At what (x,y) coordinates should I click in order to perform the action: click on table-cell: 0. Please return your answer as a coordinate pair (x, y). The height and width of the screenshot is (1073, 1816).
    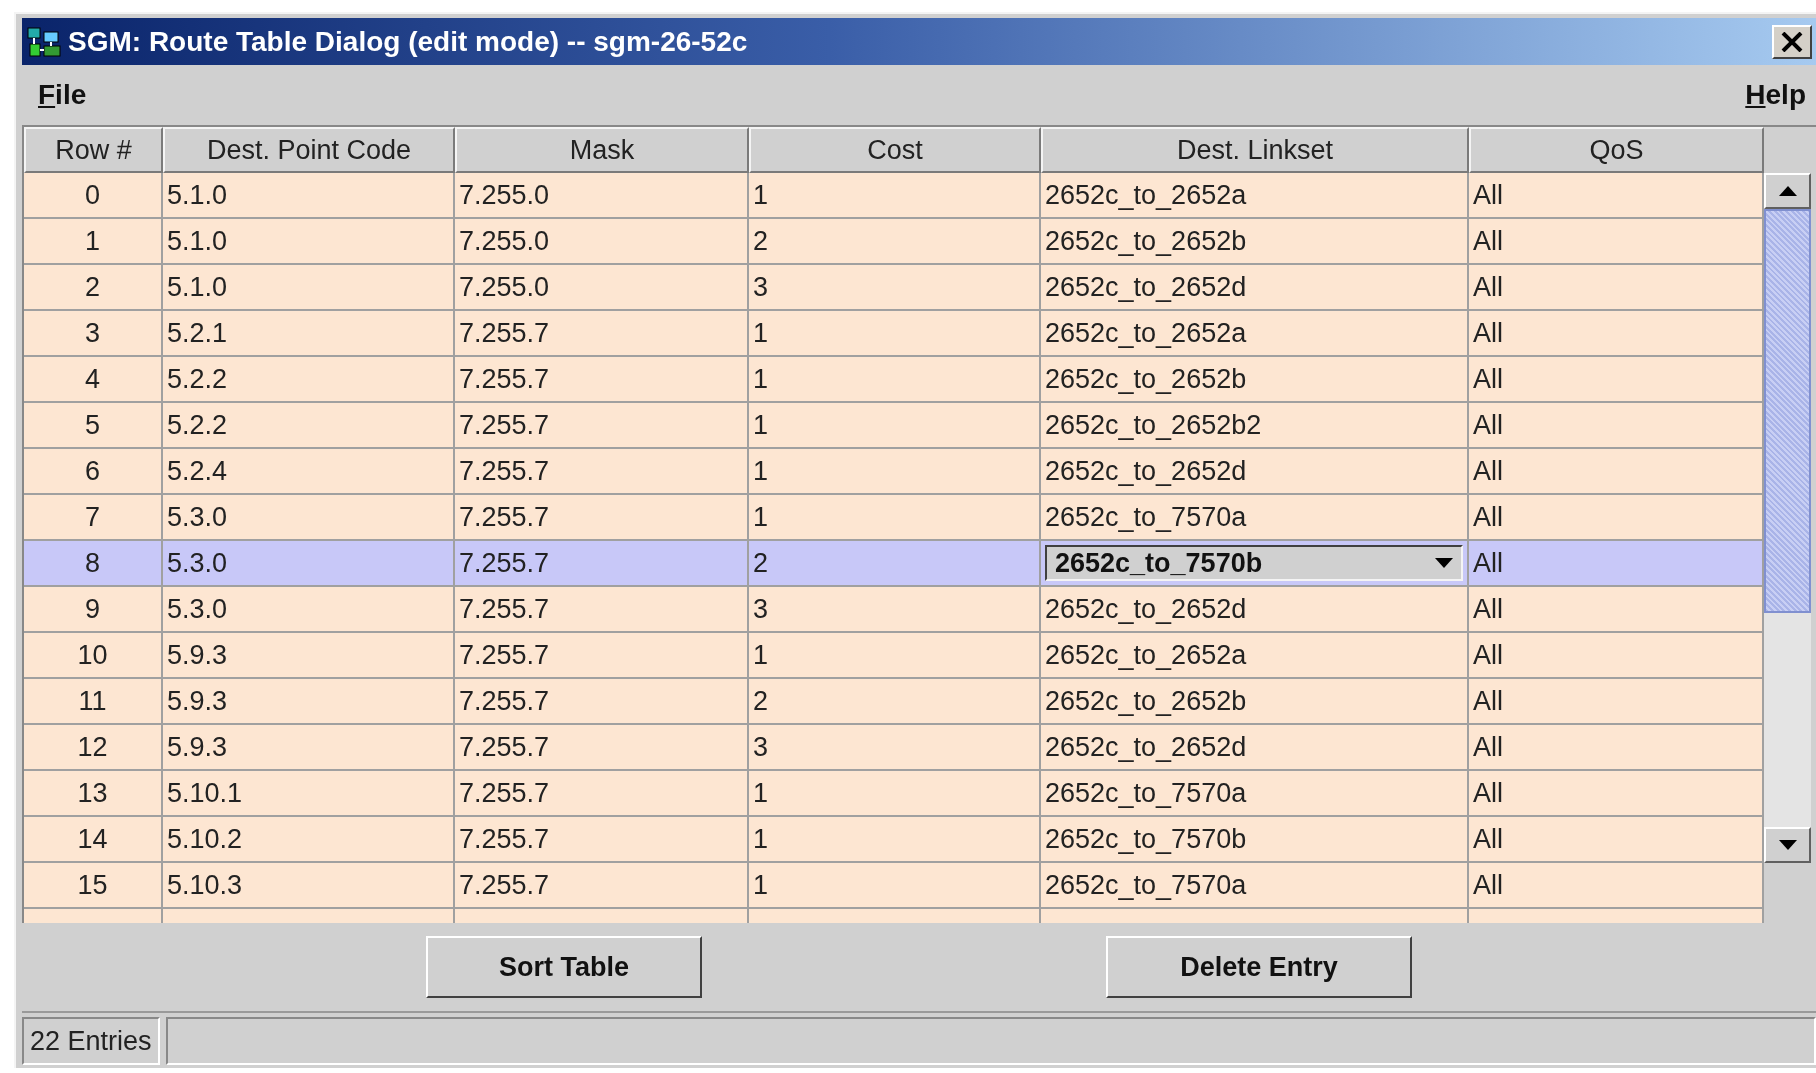
    Looking at the image, I should click on (93, 196).